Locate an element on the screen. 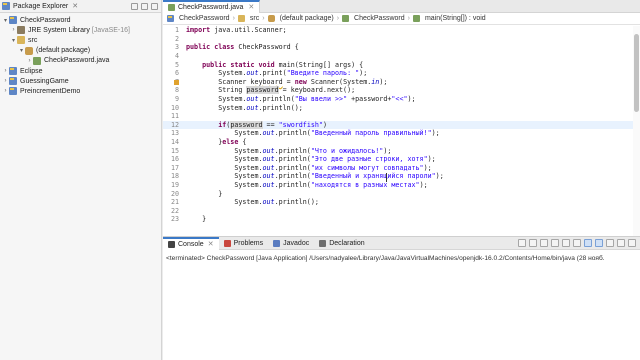  tab-label: Problems is located at coordinates (248, 243).